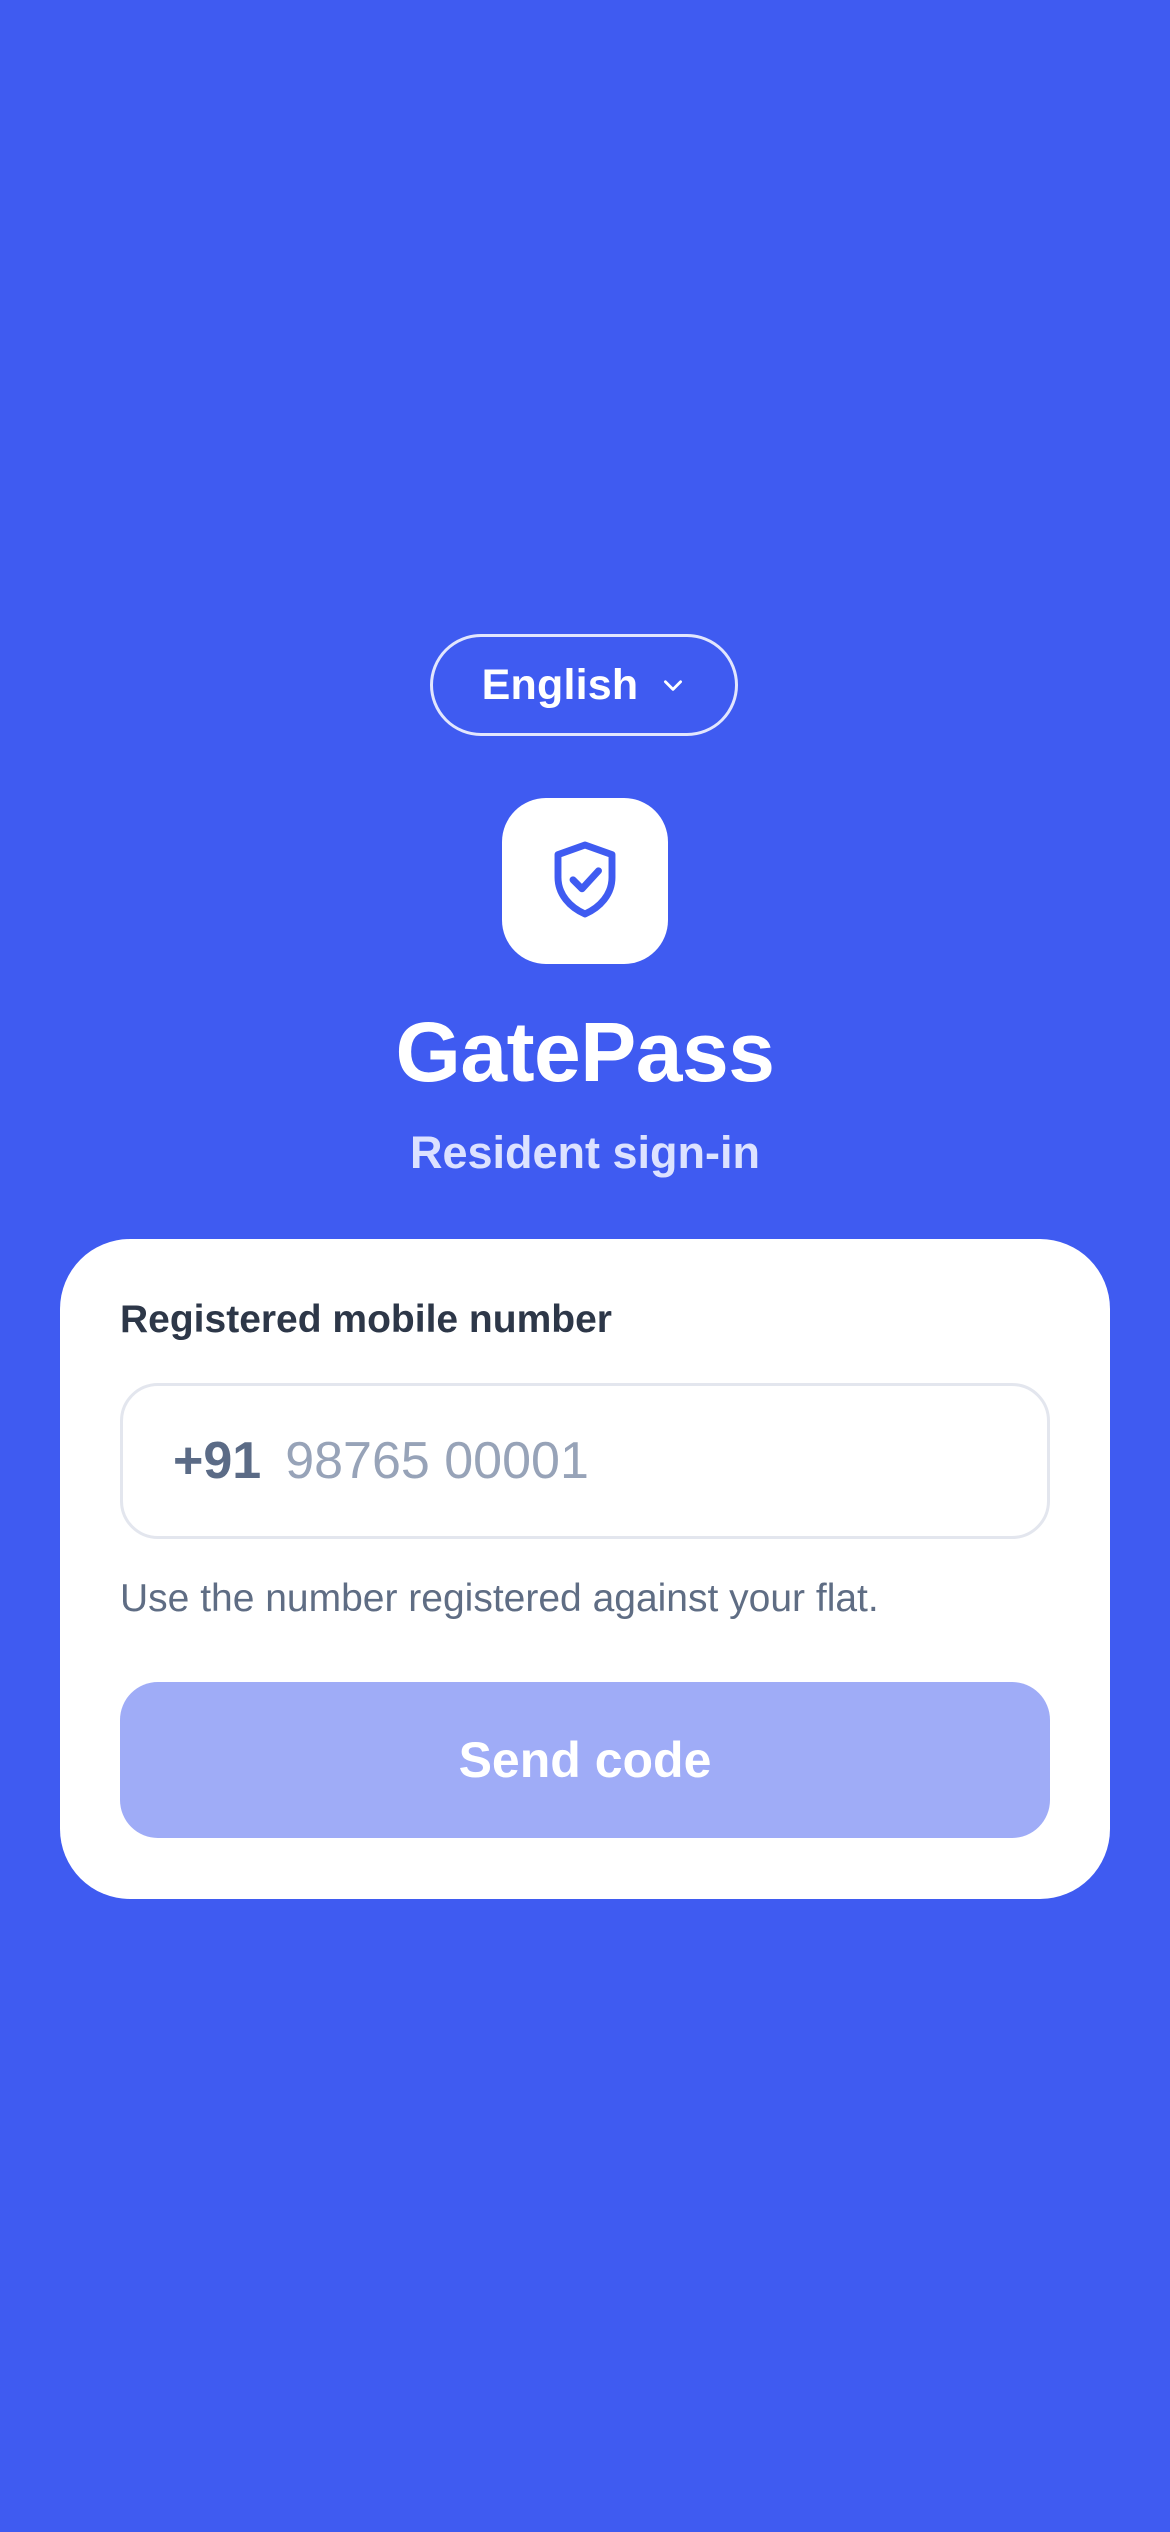 Image resolution: width=1170 pixels, height=2532 pixels. I want to click on phone-field-label: Registered mobile number, so click(366, 1319).